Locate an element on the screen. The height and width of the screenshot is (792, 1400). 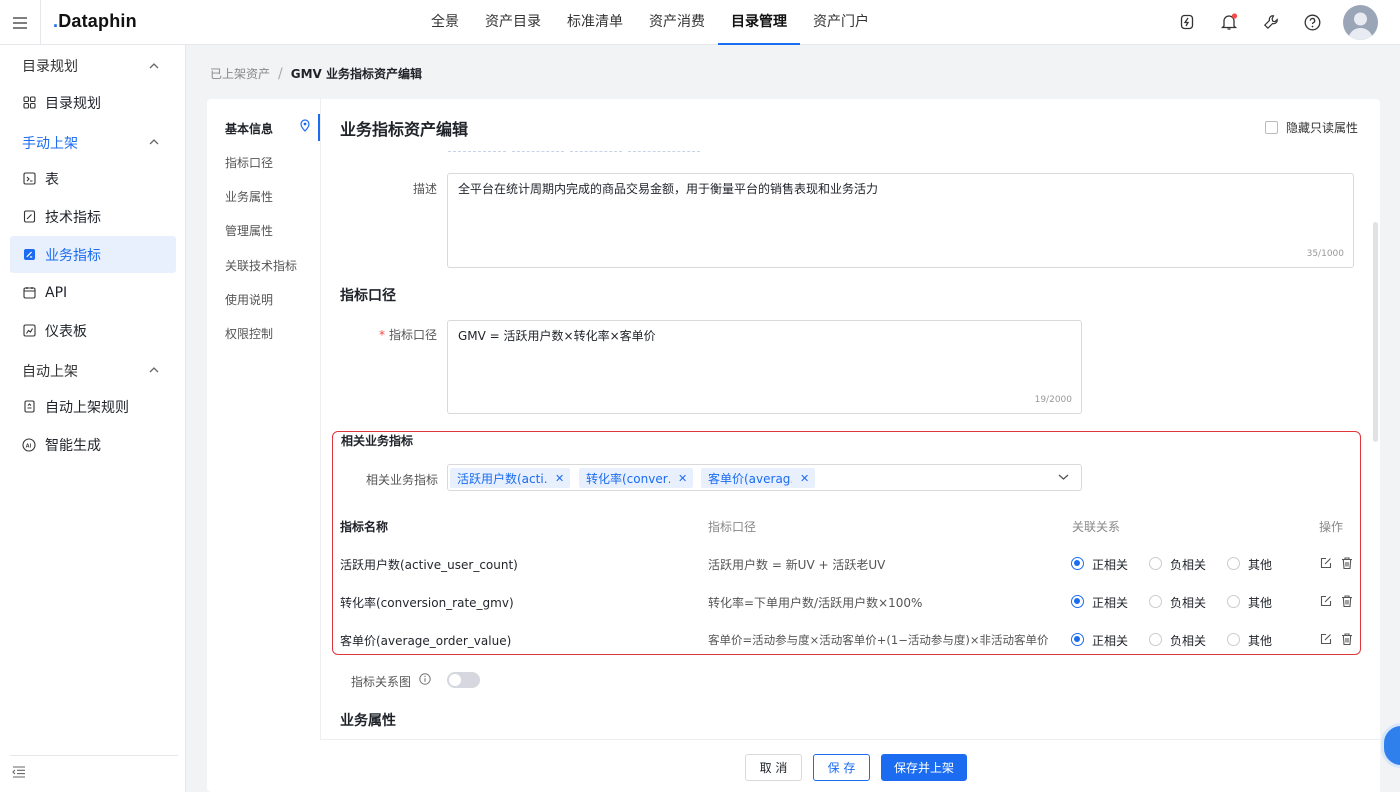
sidebar-item-catalog-plan: 目录规划 is located at coordinates (93, 102).